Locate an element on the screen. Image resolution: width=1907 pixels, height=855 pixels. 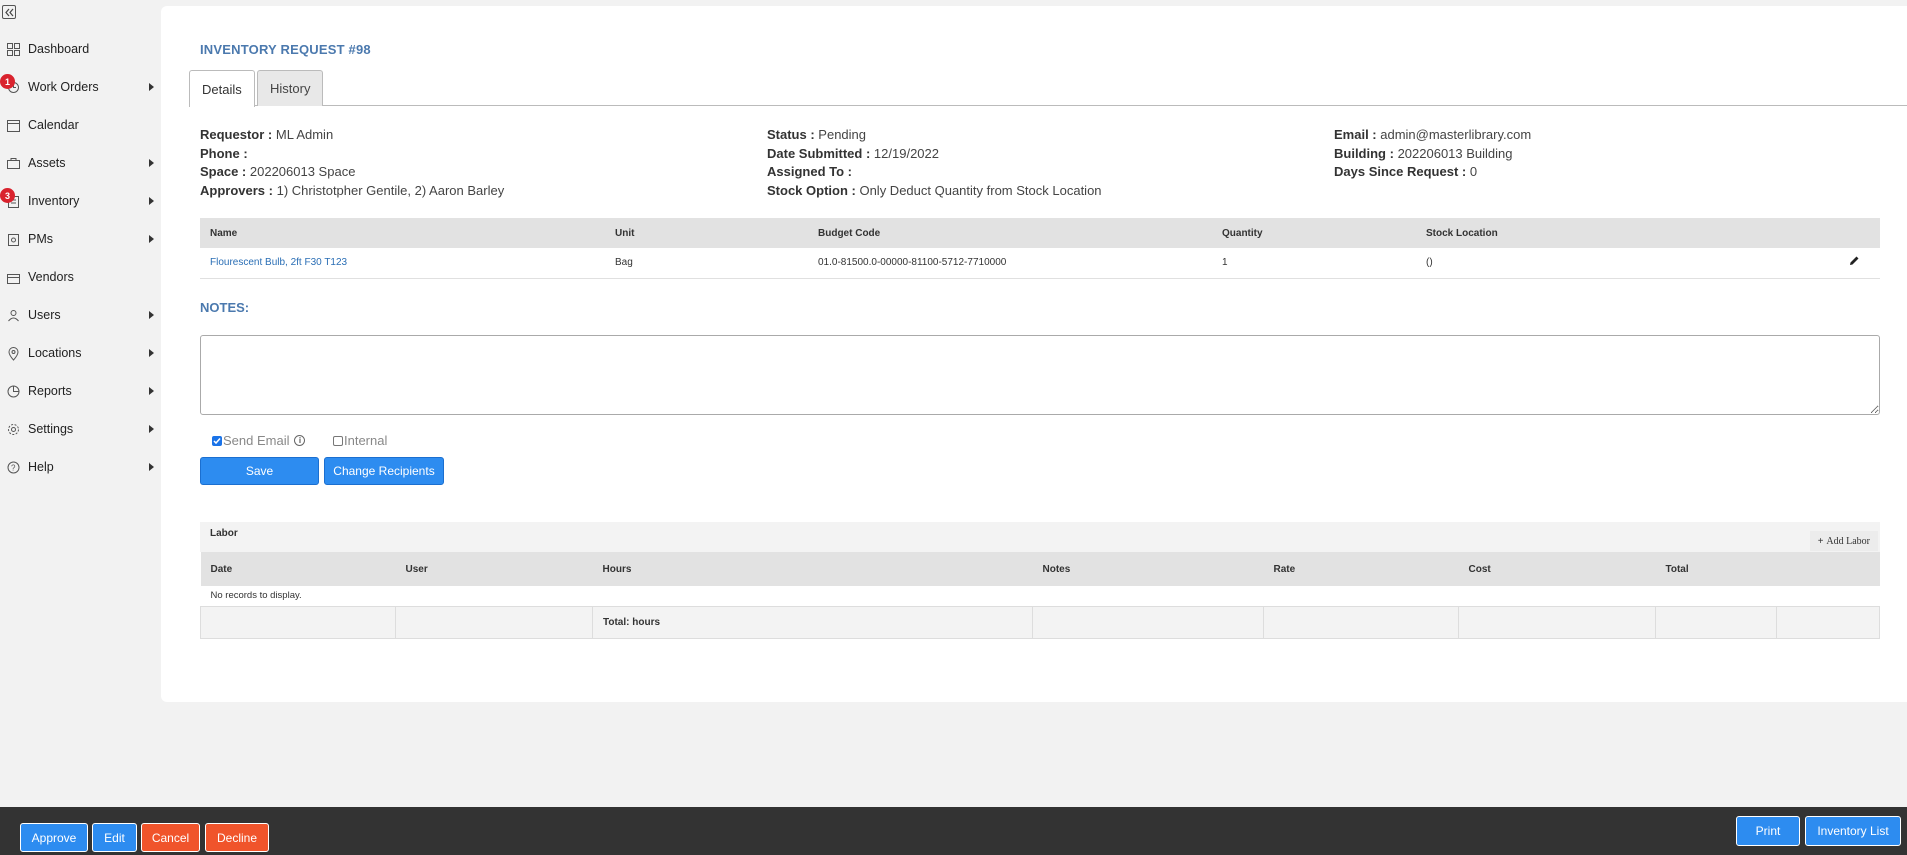
item-name-cell: Flourescent Bulb, 2ft F30 T123 is located at coordinates (402, 263).